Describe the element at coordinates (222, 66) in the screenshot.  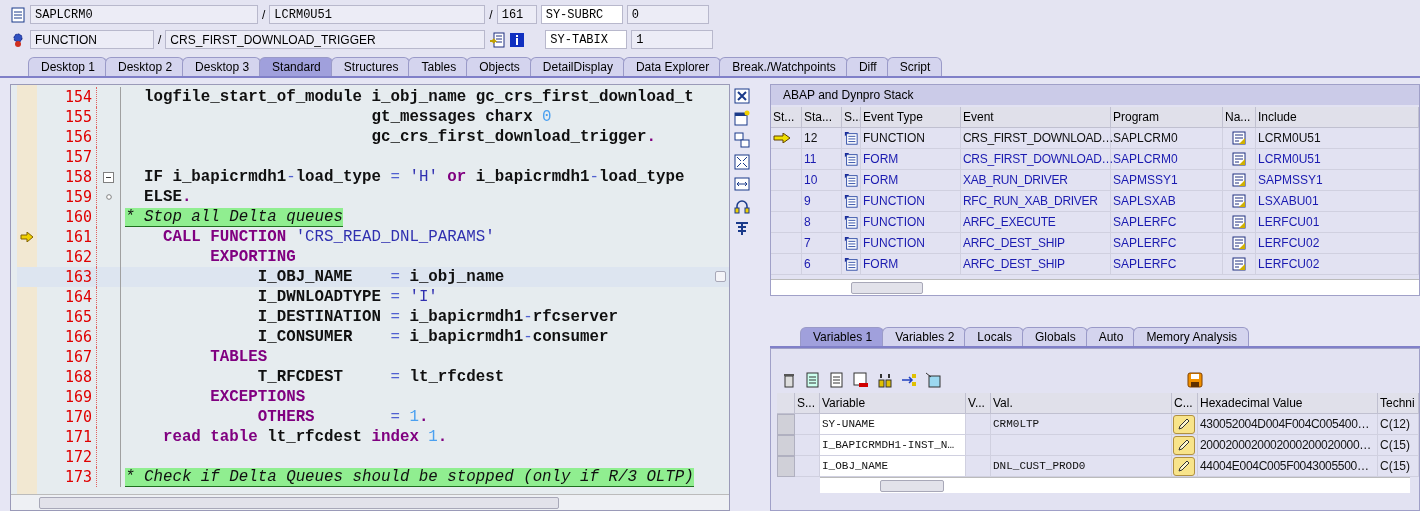
I see `tab: Desktop 3` at that location.